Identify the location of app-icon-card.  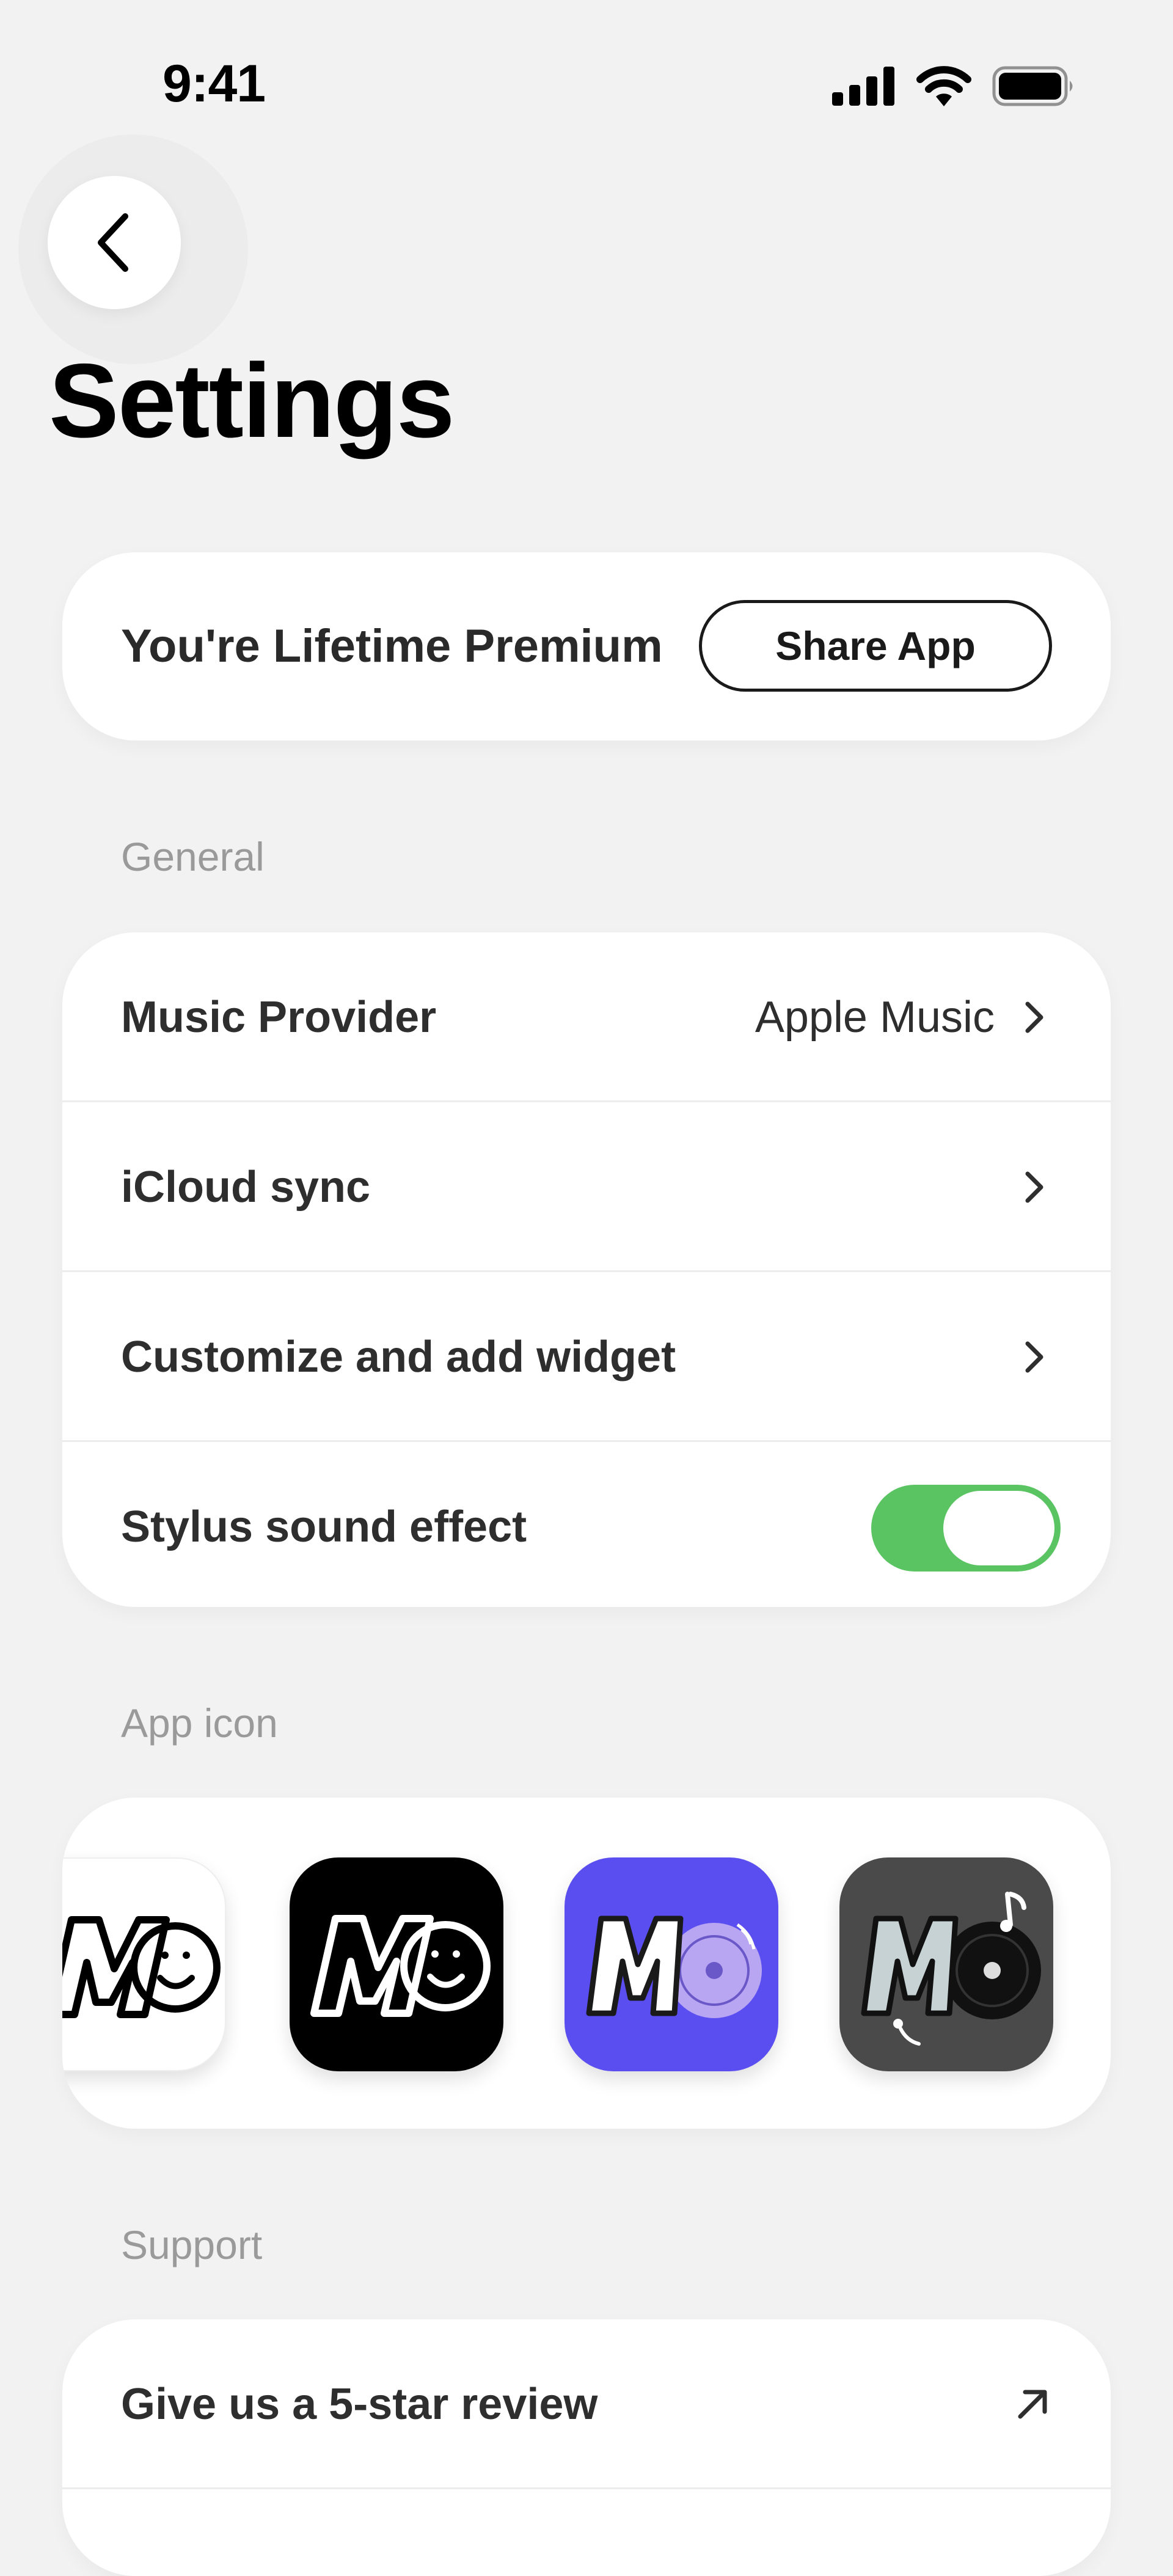
(586, 1963).